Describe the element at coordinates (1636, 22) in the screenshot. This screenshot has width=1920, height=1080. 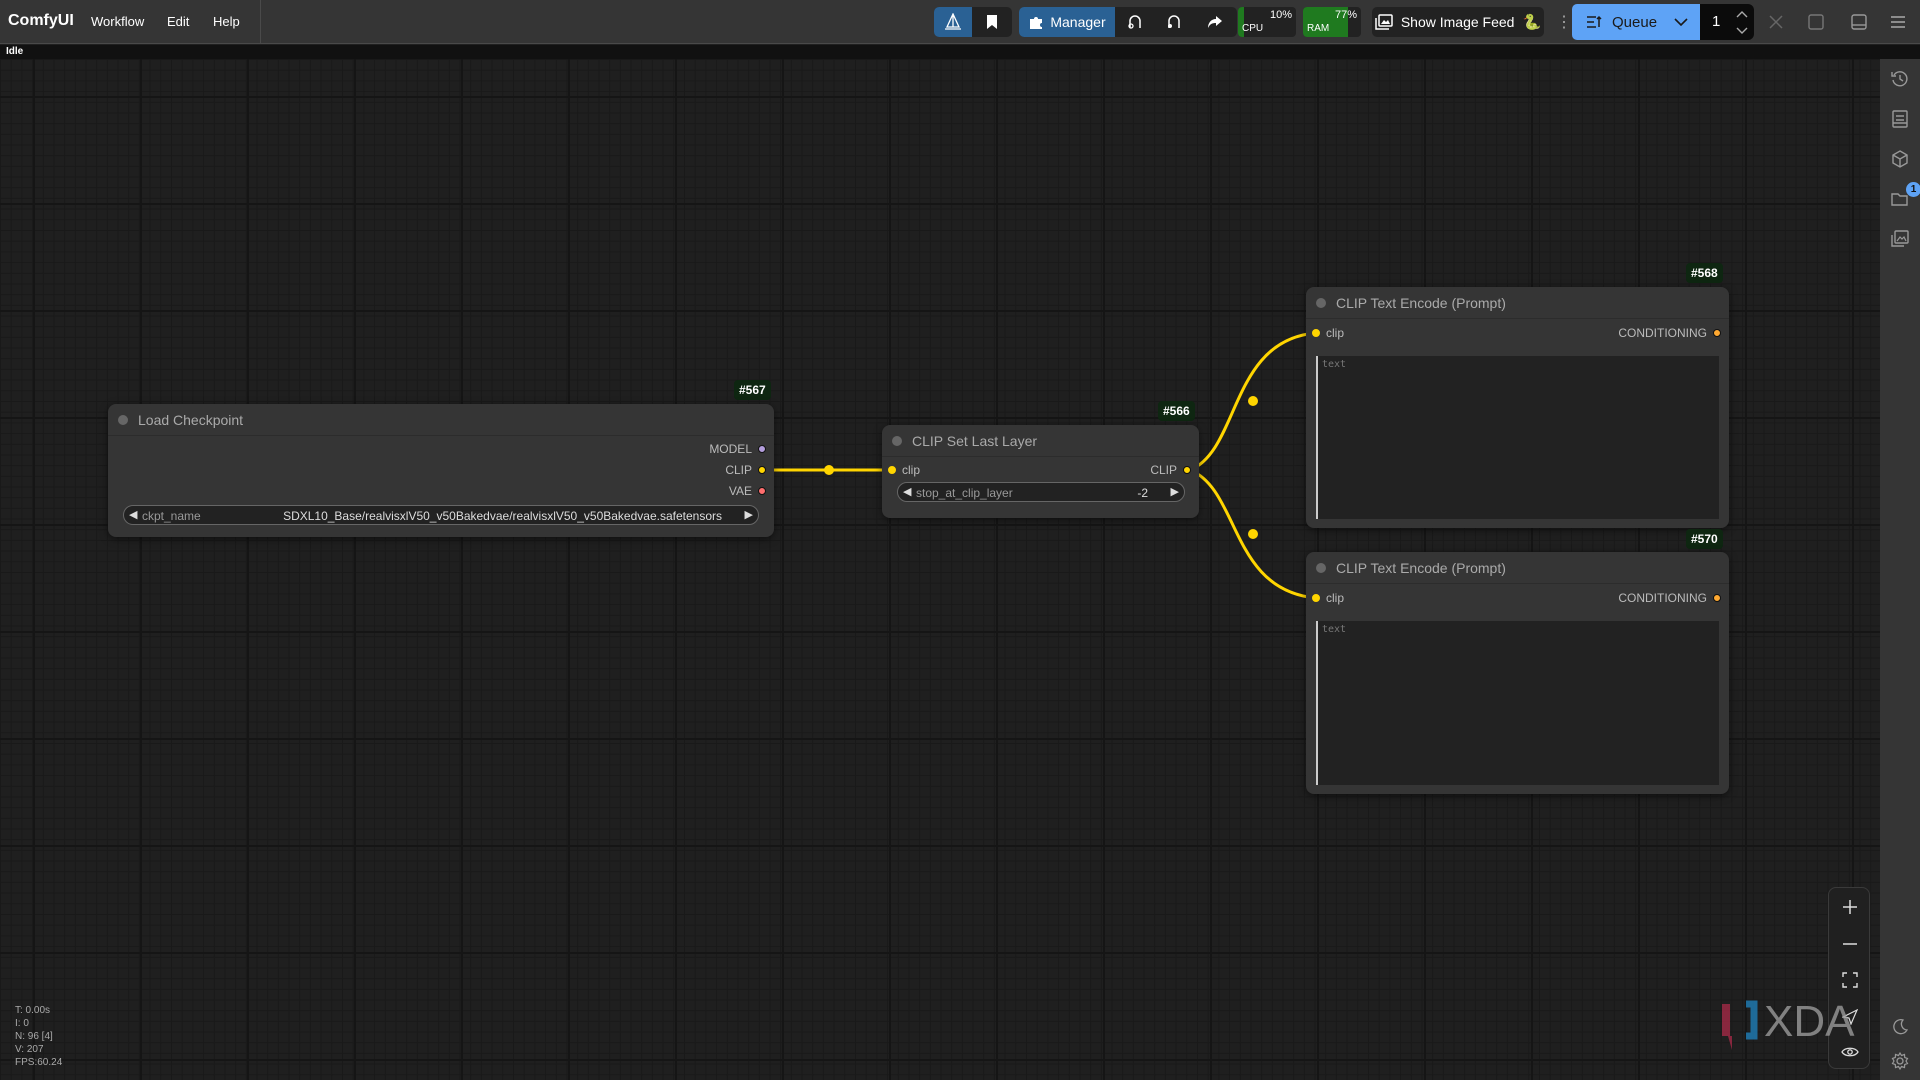
I see `queue-button: Queue` at that location.